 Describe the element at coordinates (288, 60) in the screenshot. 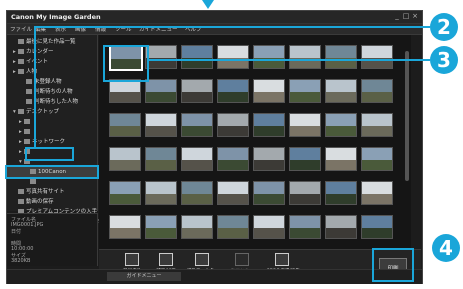

I see `callout-3-line` at that location.